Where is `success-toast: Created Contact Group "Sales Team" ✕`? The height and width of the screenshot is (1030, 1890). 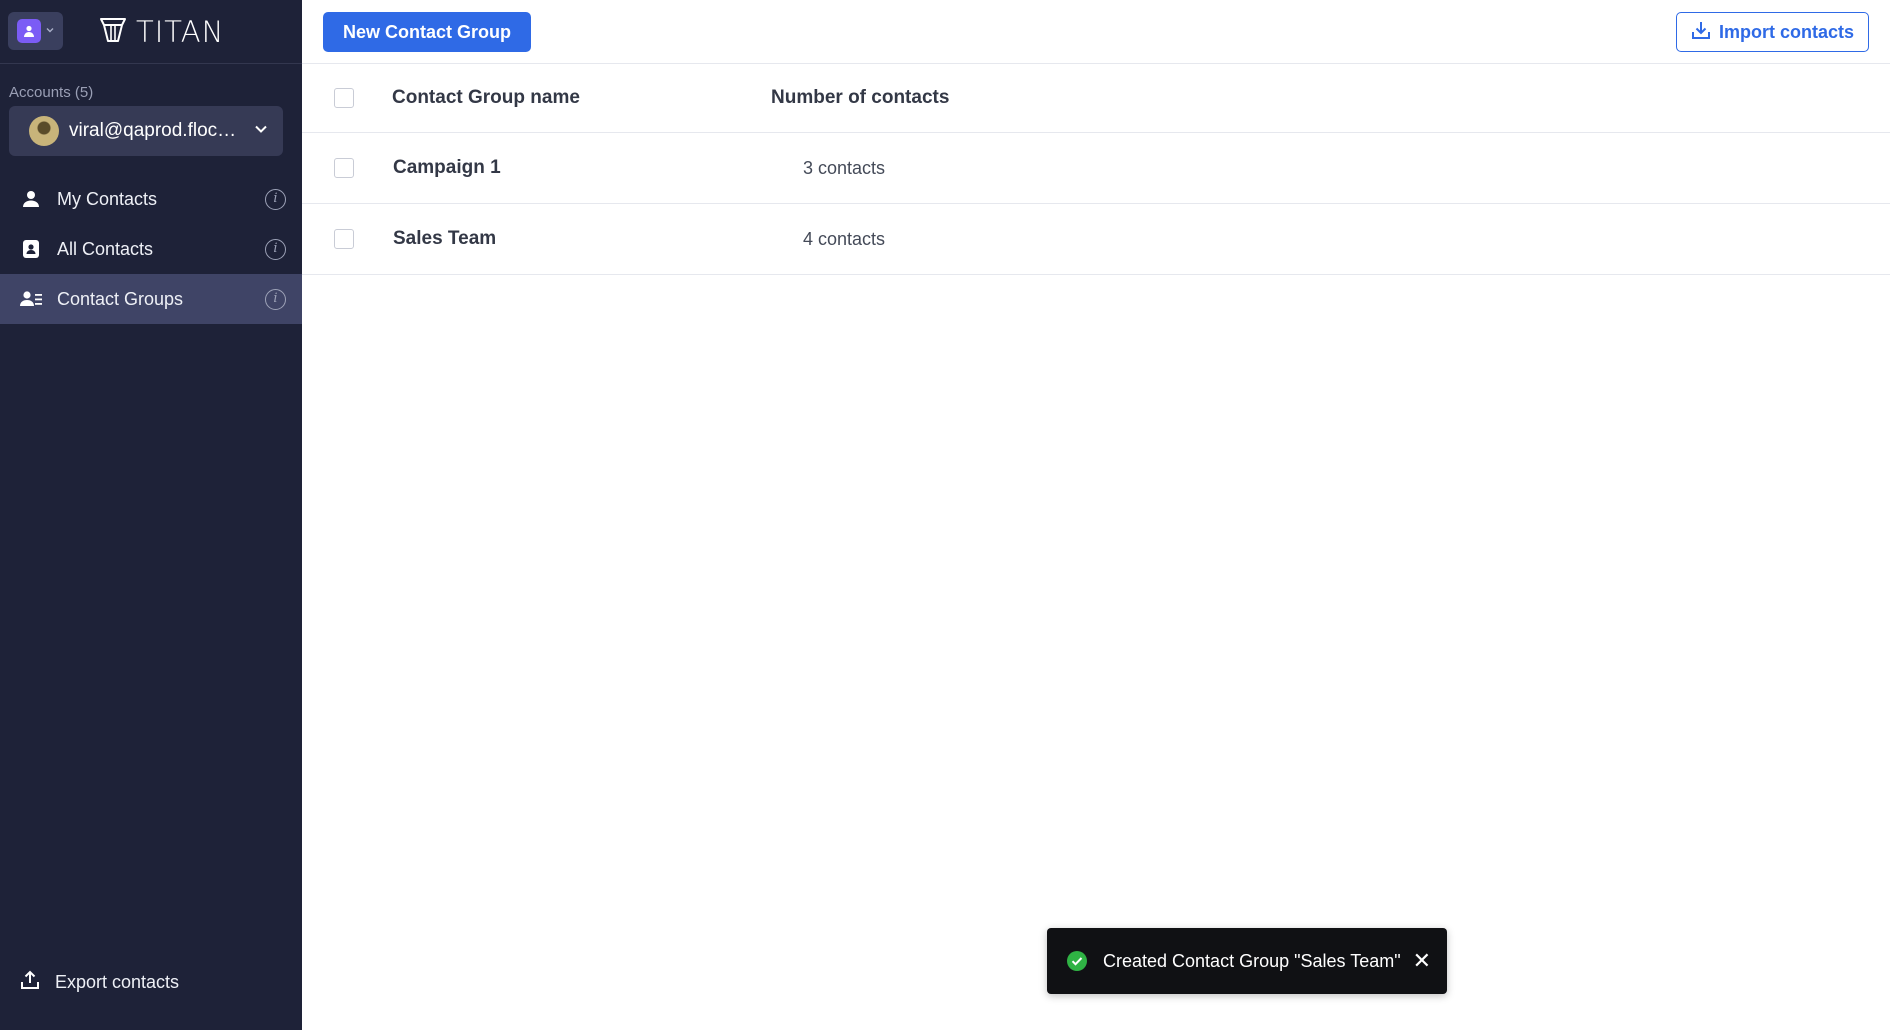
success-toast: Created Contact Group "Sales Team" ✕ is located at coordinates (1247, 961).